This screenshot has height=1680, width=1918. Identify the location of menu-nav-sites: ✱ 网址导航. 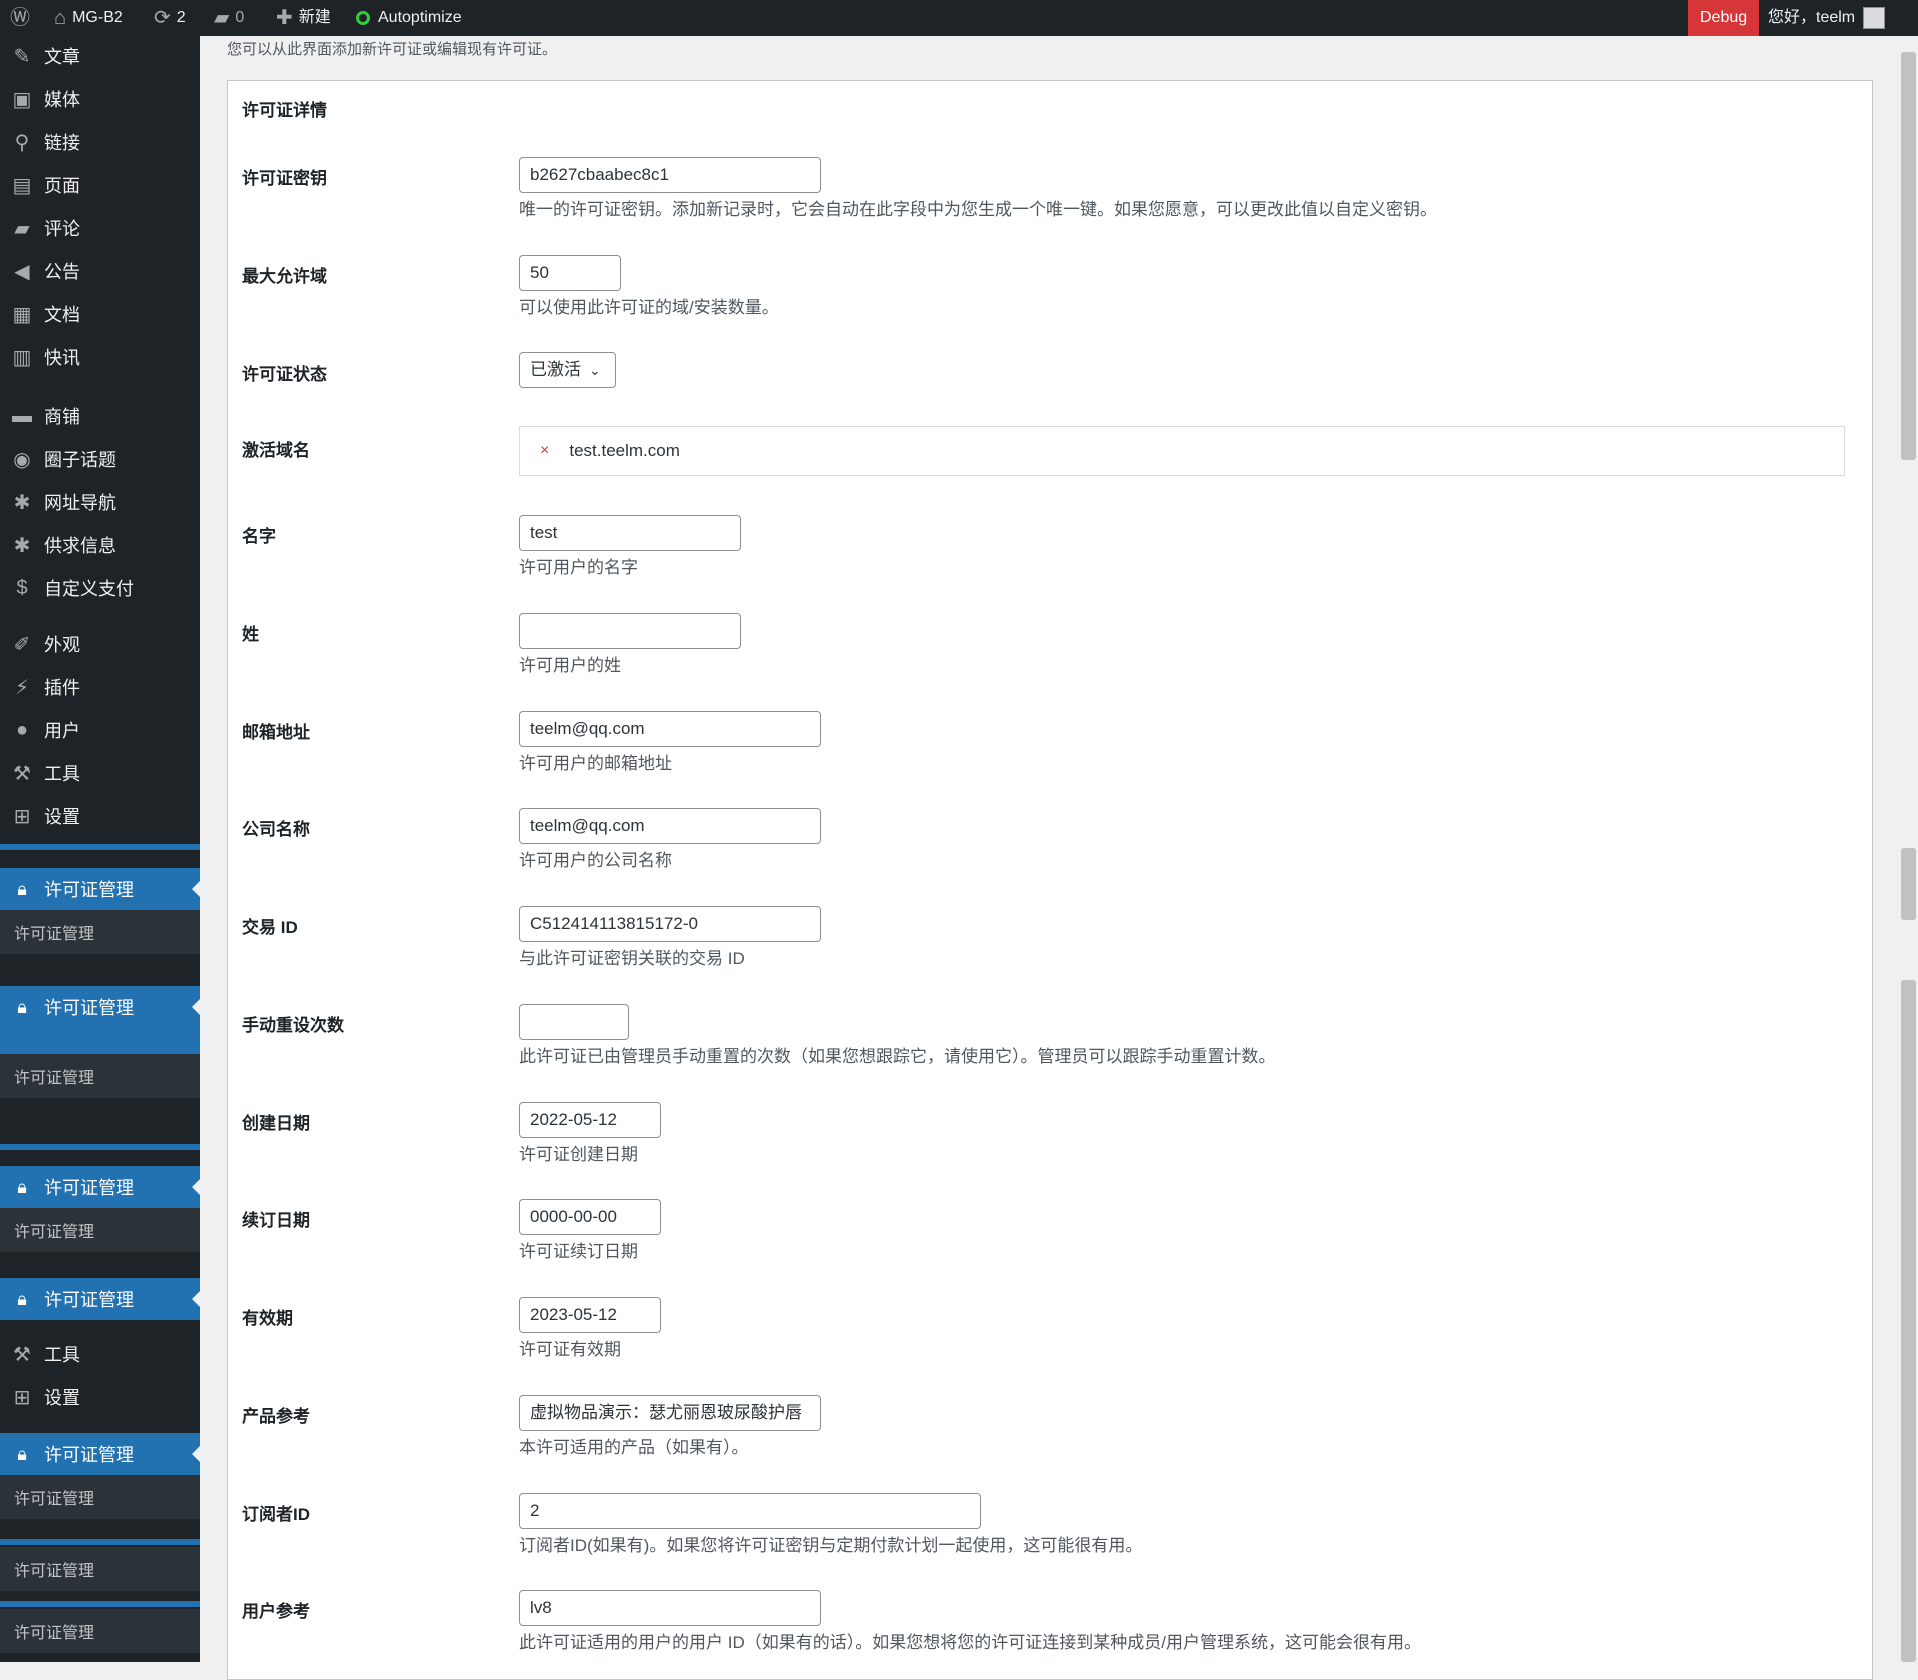
(100, 502).